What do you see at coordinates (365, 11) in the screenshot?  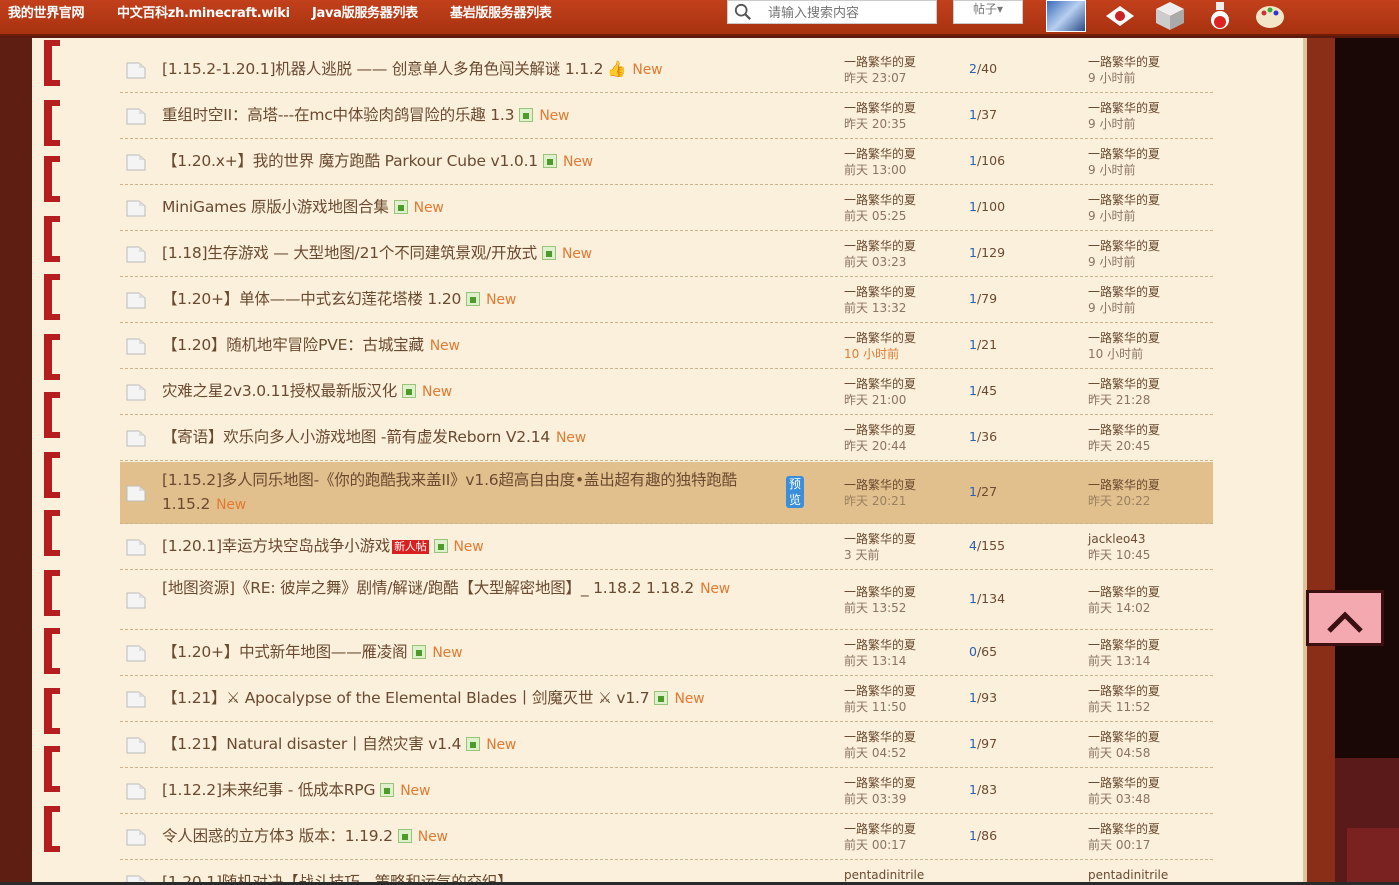 I see `nav-link-java-servers: Java版服务器列表` at bounding box center [365, 11].